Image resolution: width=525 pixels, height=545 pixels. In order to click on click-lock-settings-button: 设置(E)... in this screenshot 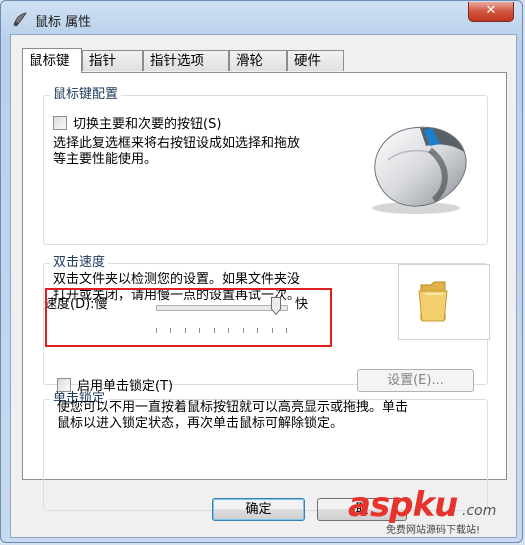, I will do `click(415, 380)`.